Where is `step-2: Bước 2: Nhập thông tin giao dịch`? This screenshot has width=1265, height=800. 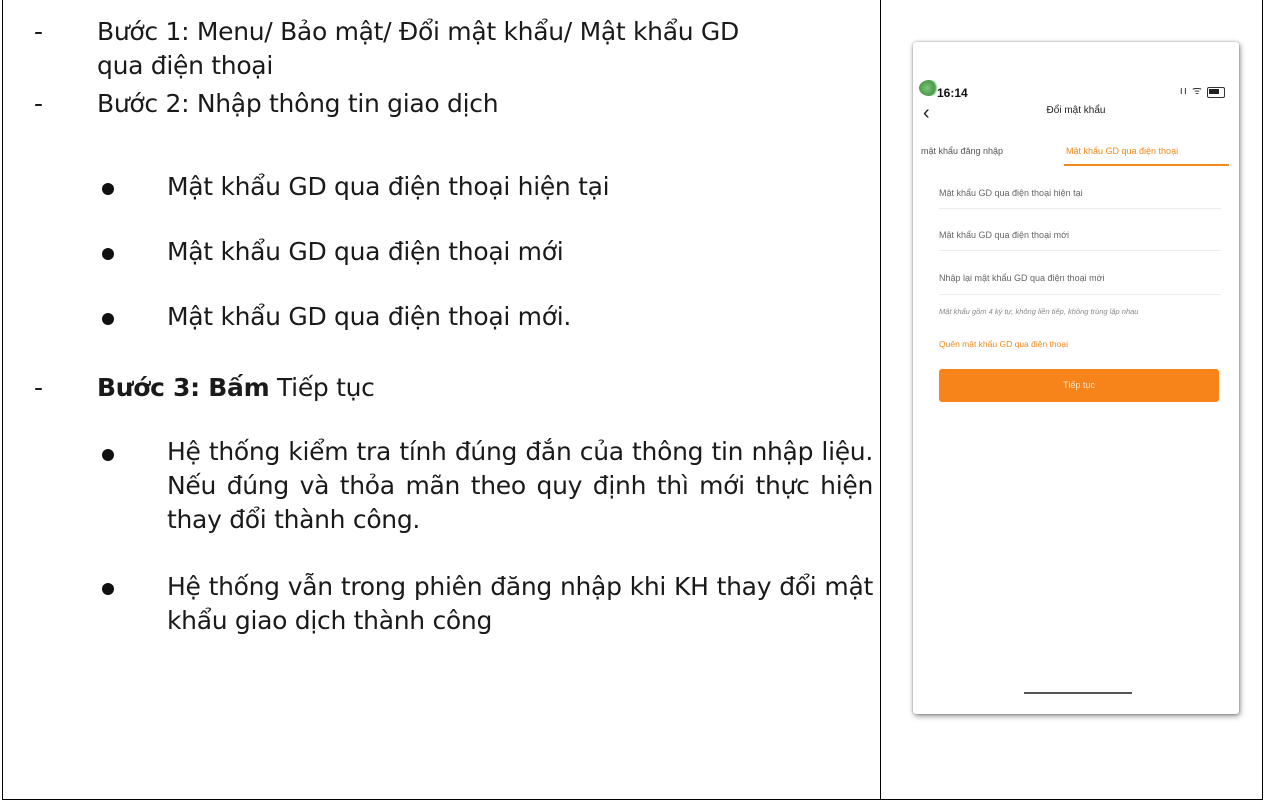 step-2: Bước 2: Nhập thông tin giao dịch is located at coordinates (298, 103).